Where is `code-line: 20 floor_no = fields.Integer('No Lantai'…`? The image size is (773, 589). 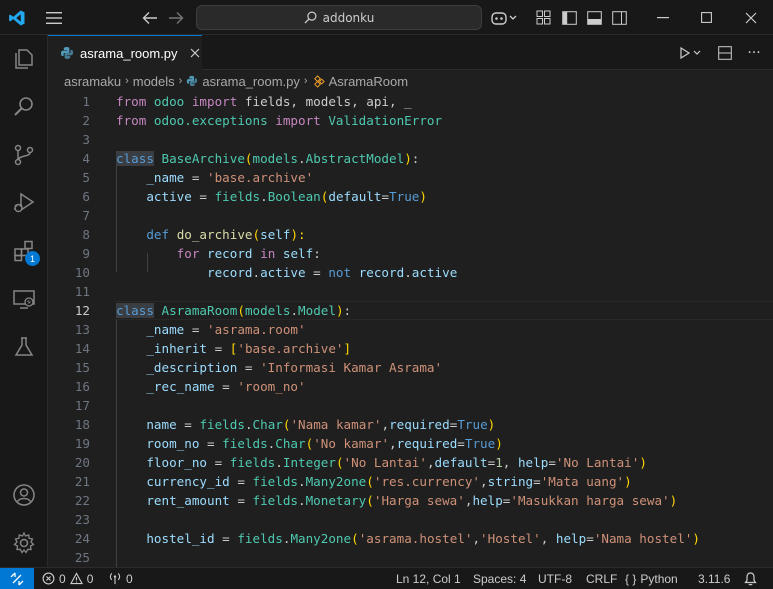 code-line: 20 floor_no = fields.Integer('No Lantai'… is located at coordinates (360, 462).